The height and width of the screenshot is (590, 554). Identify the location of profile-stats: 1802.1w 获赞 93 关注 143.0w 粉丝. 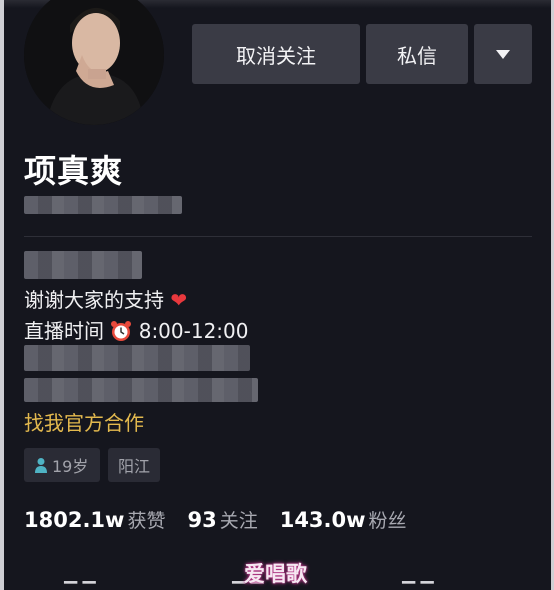
(226, 519).